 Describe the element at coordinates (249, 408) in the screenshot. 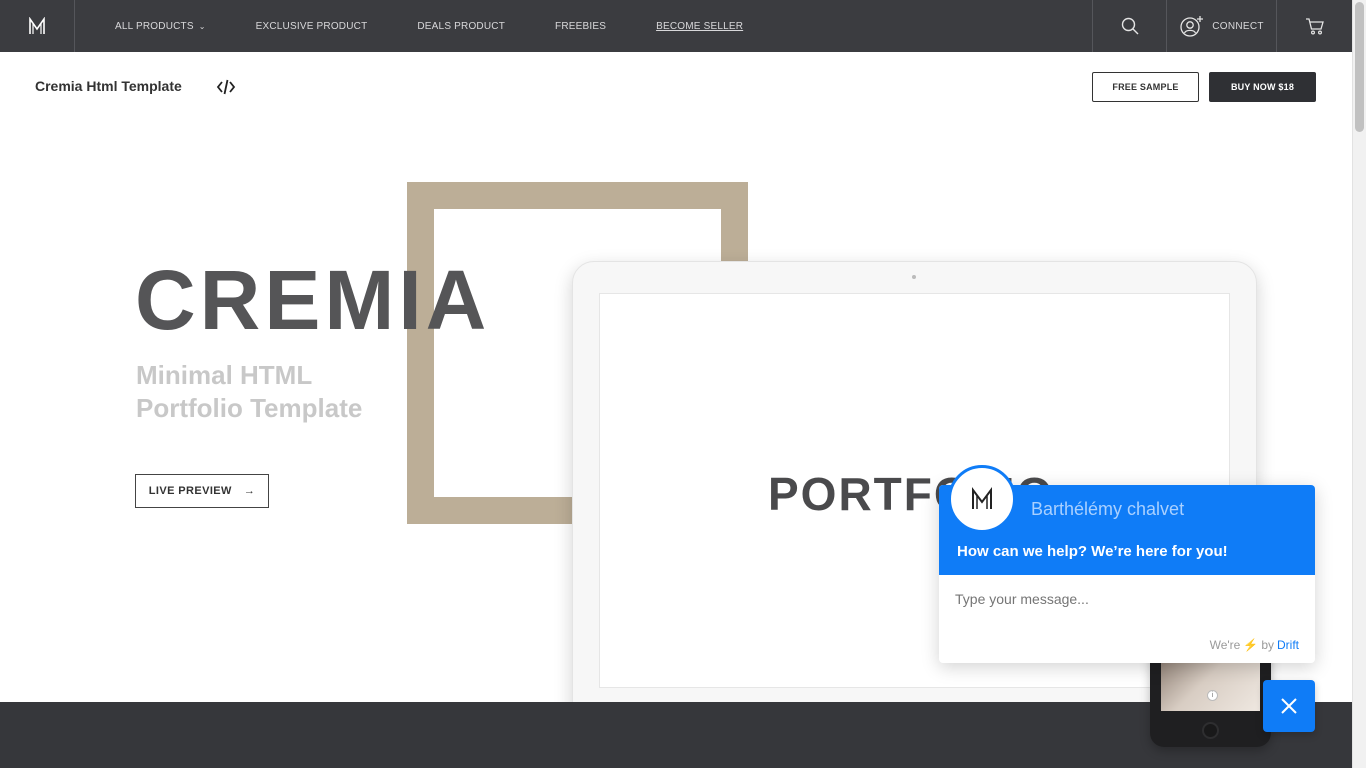

I see `hero-subtitle-line2: Portfolio Template` at that location.